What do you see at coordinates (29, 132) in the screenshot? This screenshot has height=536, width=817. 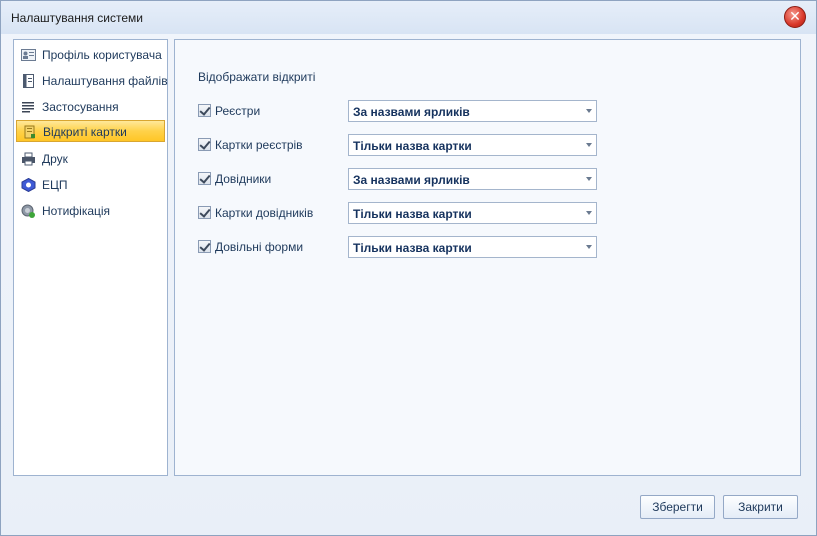 I see `open-cards-icon` at bounding box center [29, 132].